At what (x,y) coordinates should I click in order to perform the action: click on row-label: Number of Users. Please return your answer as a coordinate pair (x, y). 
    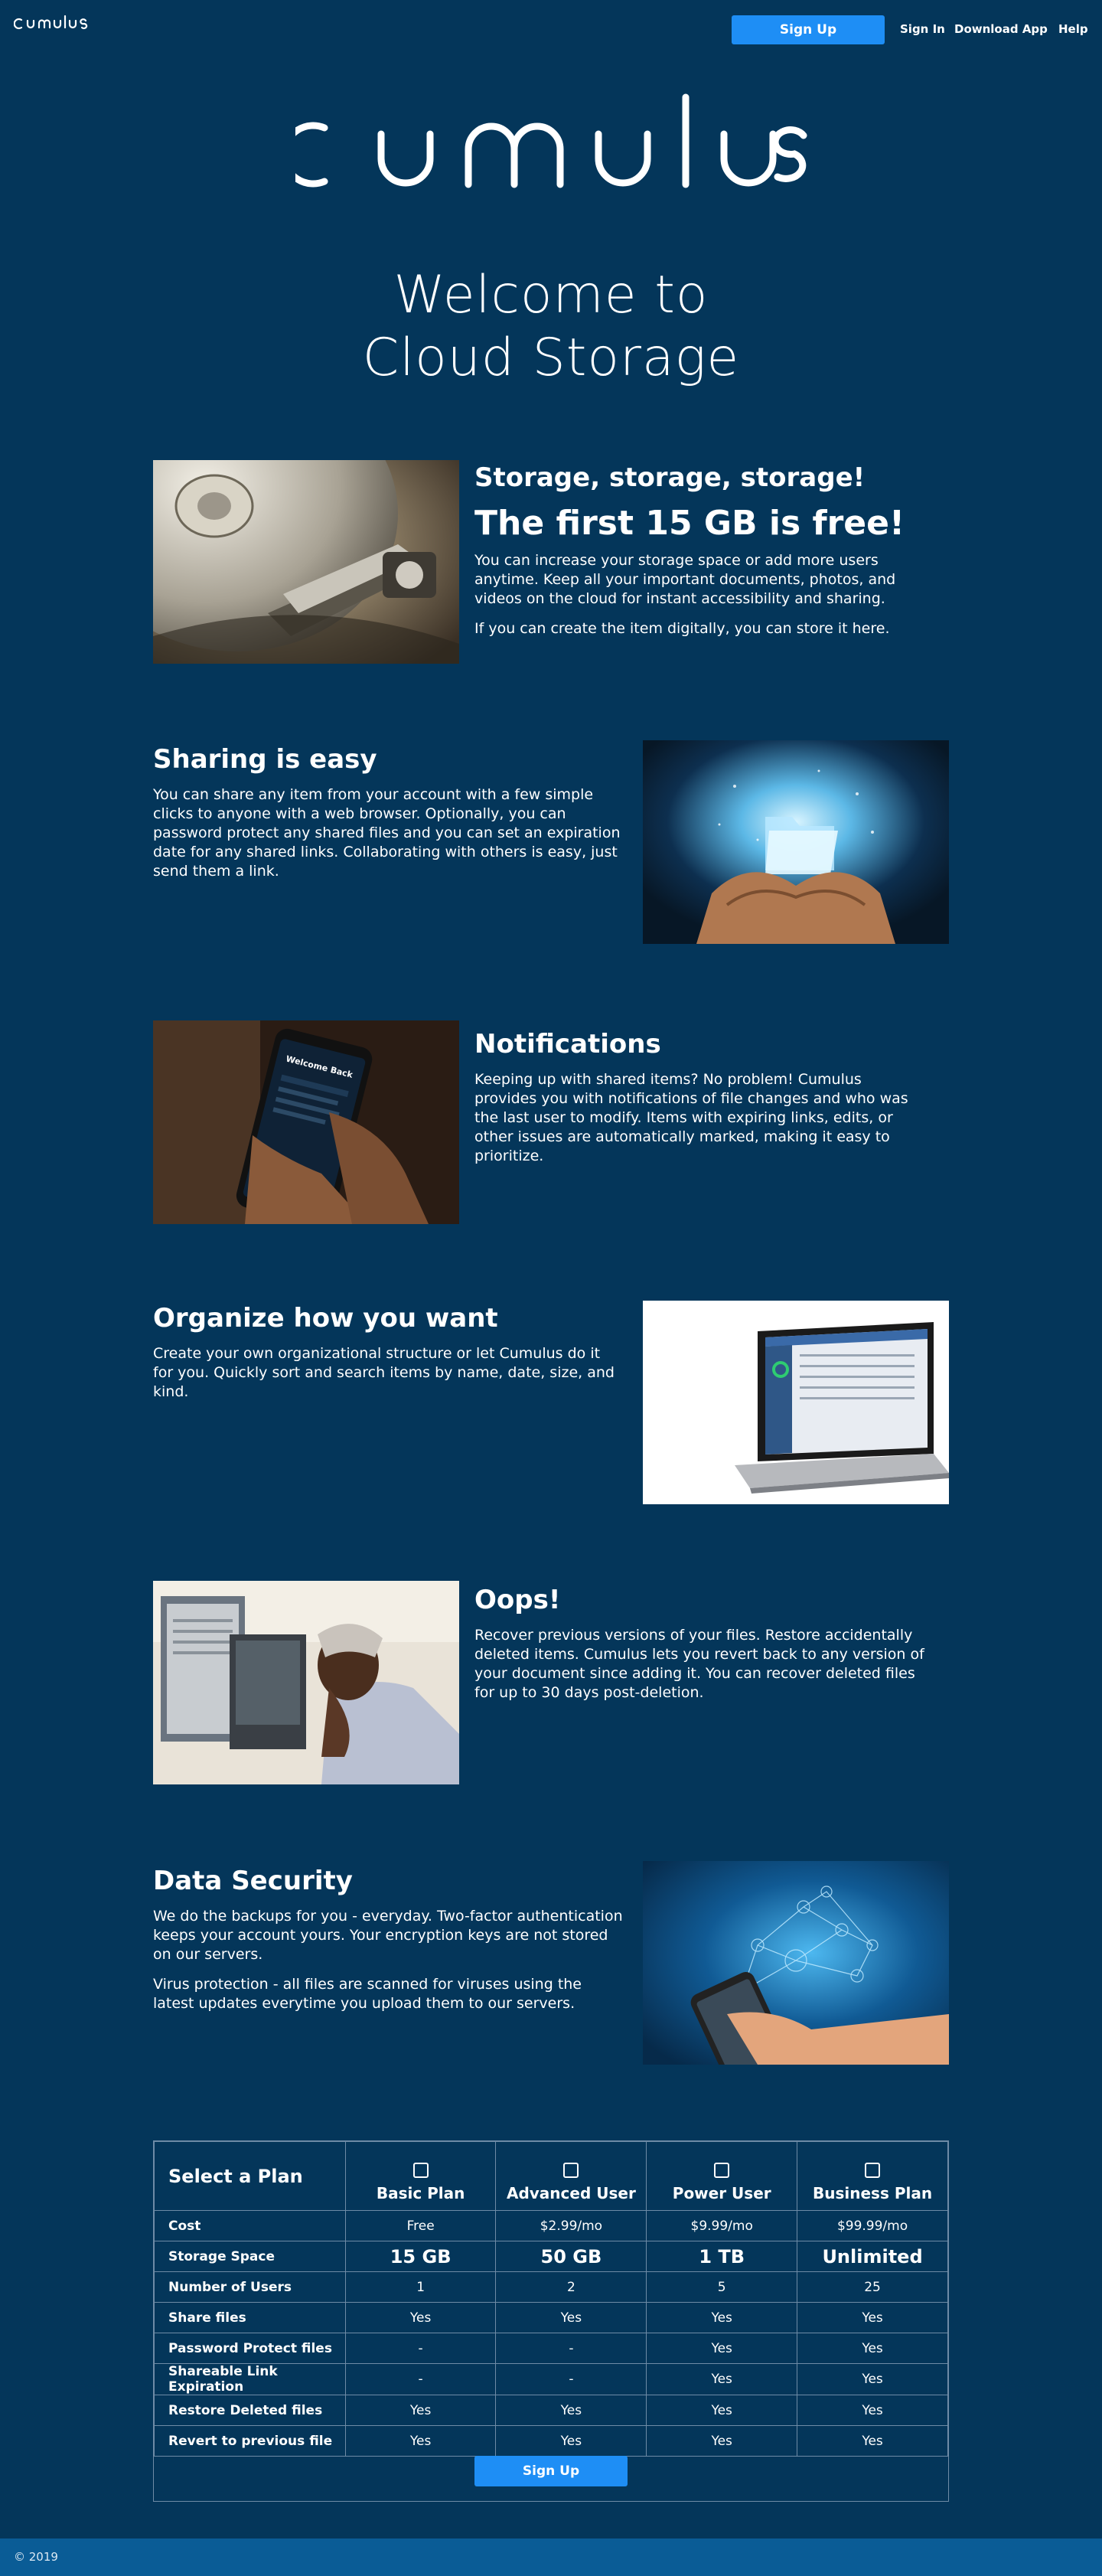
    Looking at the image, I should click on (250, 2287).